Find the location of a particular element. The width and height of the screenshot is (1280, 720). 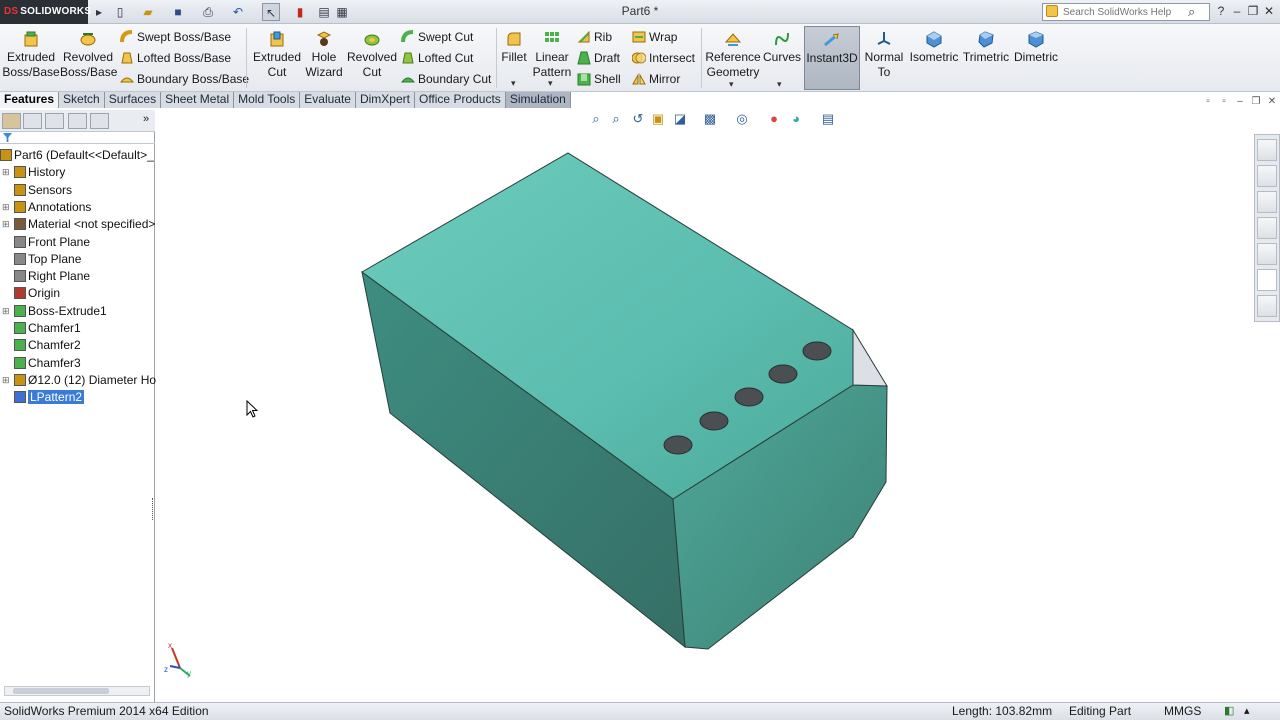

hide-show-items-icon: ◎ is located at coordinates (742, 119).